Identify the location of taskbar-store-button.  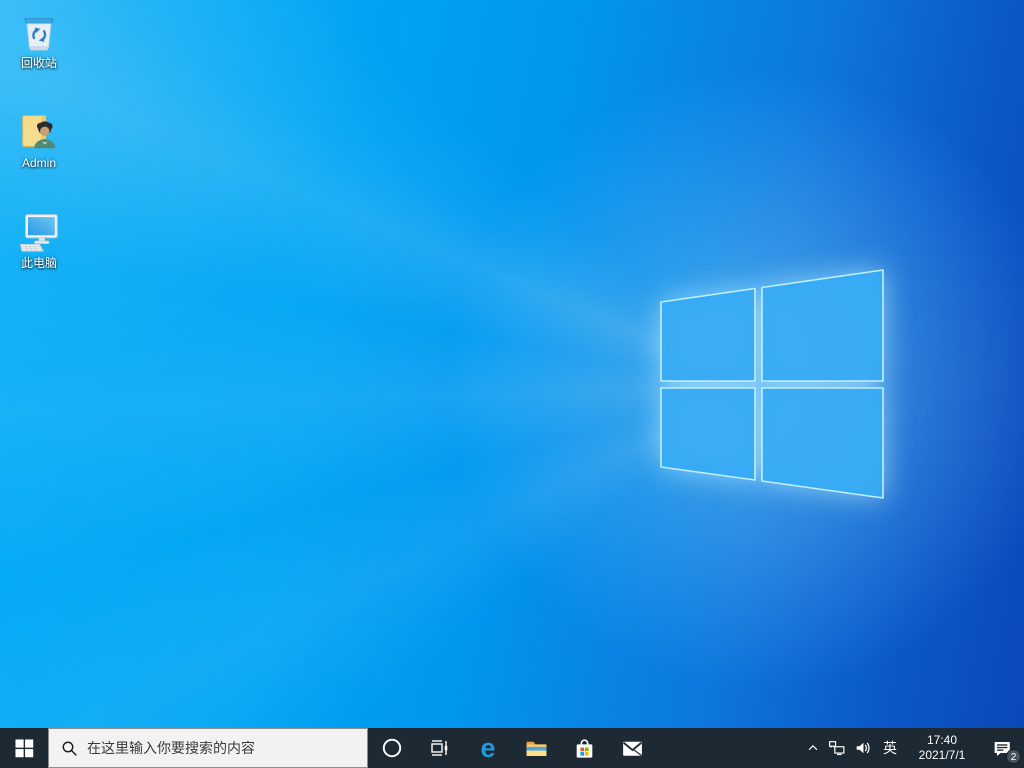
(584, 748).